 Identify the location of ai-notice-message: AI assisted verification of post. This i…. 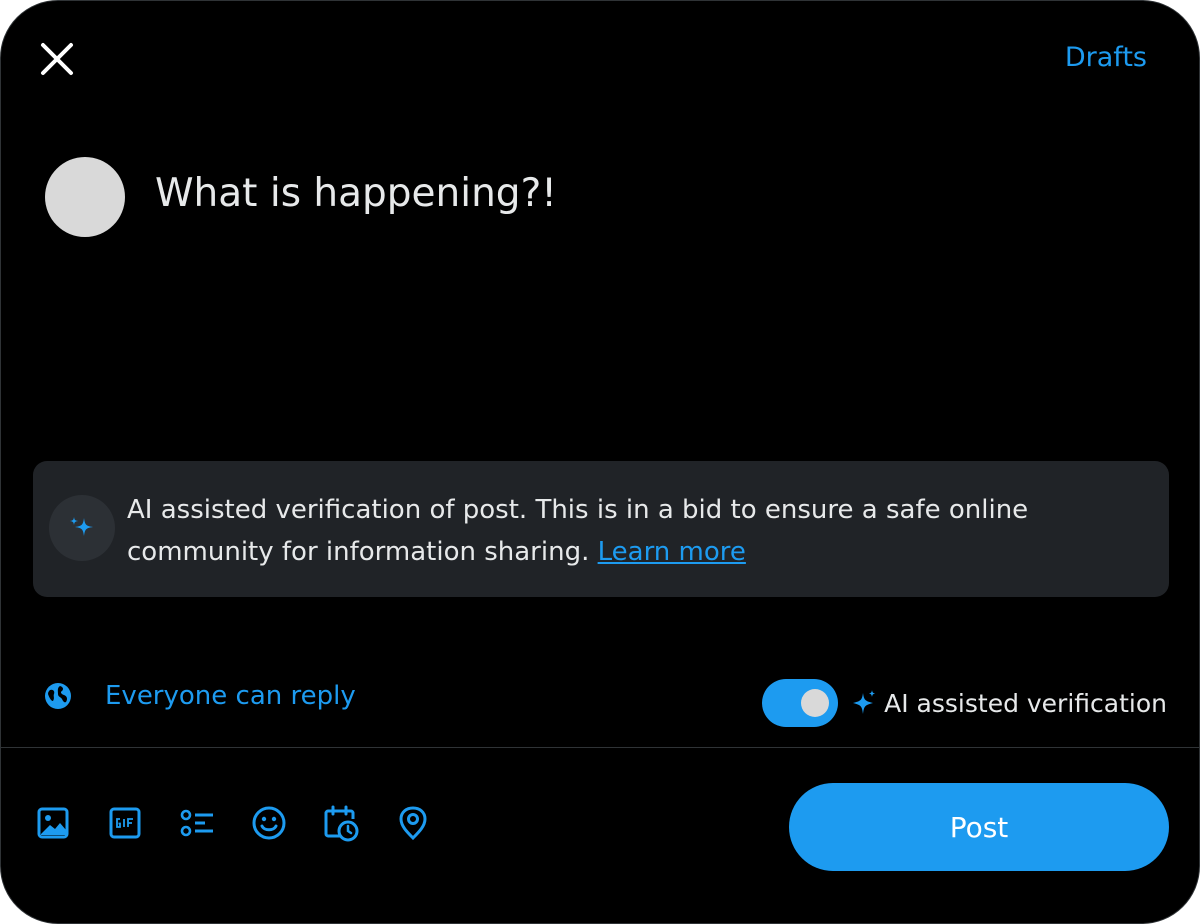
(627, 531).